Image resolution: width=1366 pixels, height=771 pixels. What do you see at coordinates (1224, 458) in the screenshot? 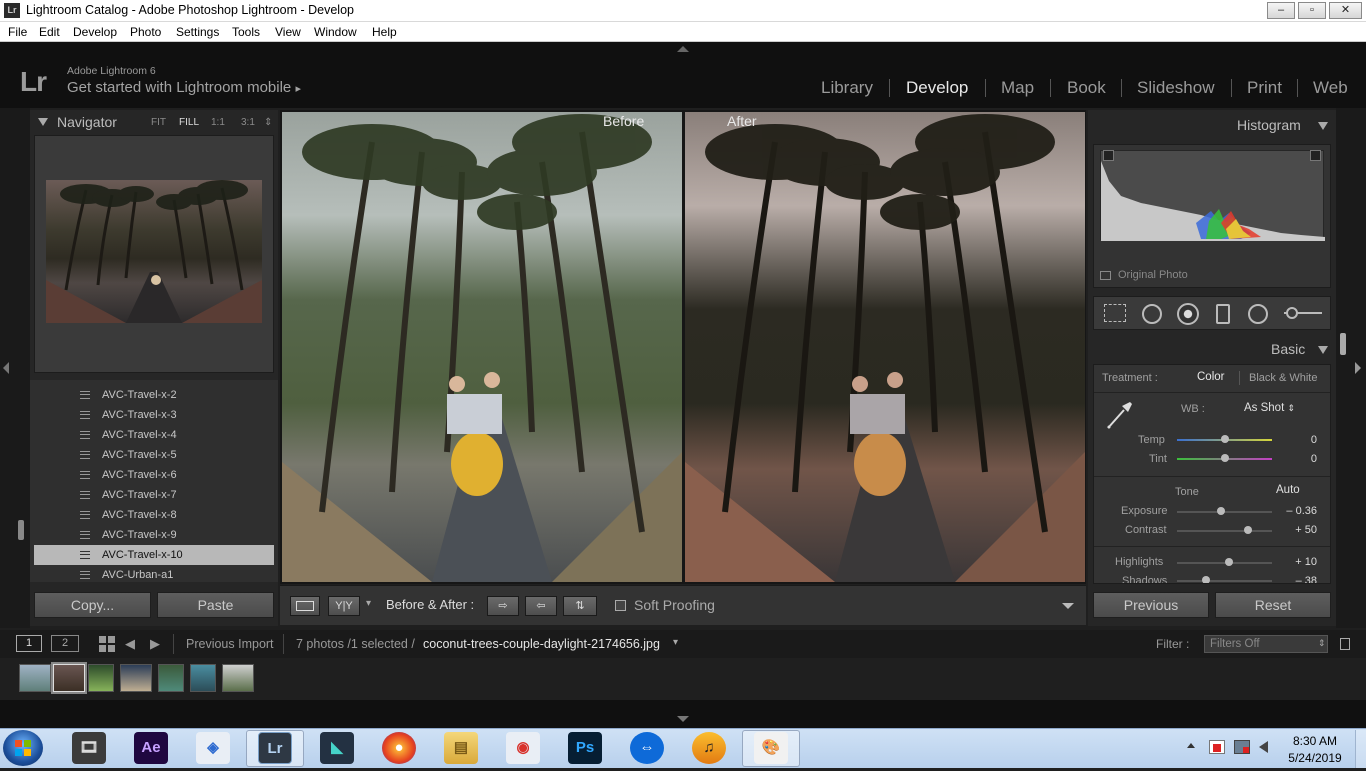
I see `tint-slider-knob` at bounding box center [1224, 458].